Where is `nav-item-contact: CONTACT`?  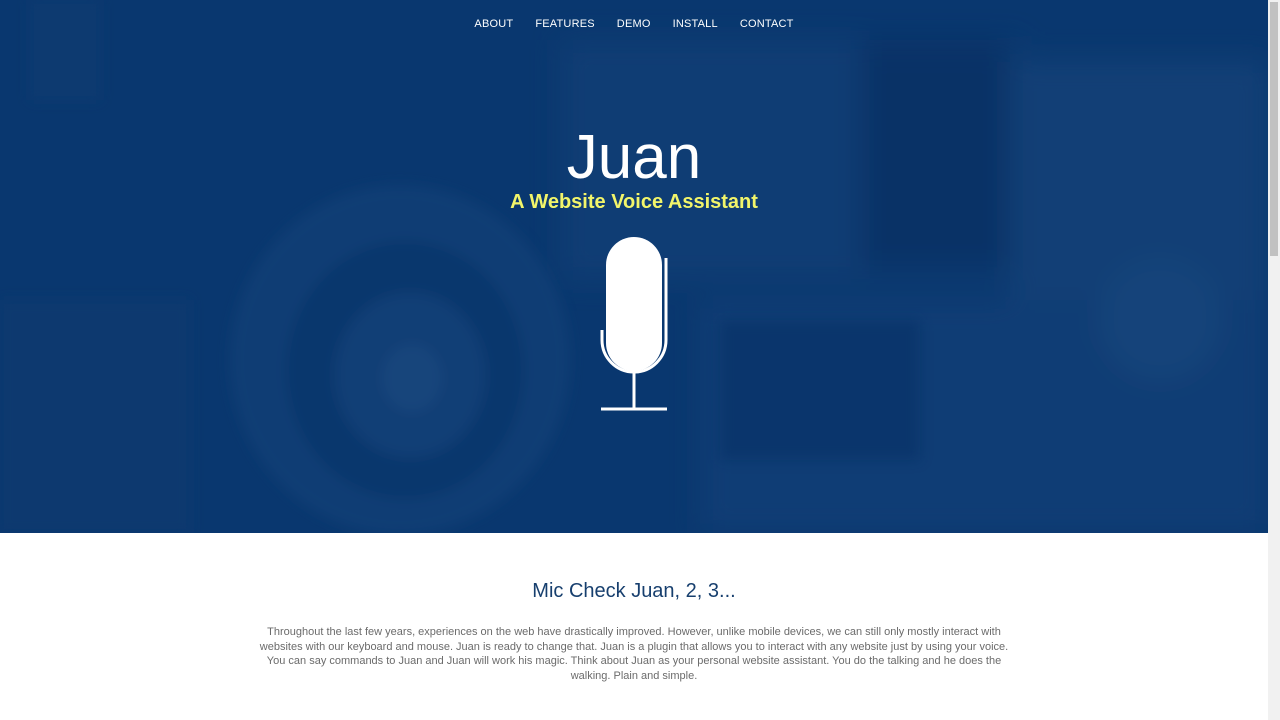 nav-item-contact: CONTACT is located at coordinates (767, 24).